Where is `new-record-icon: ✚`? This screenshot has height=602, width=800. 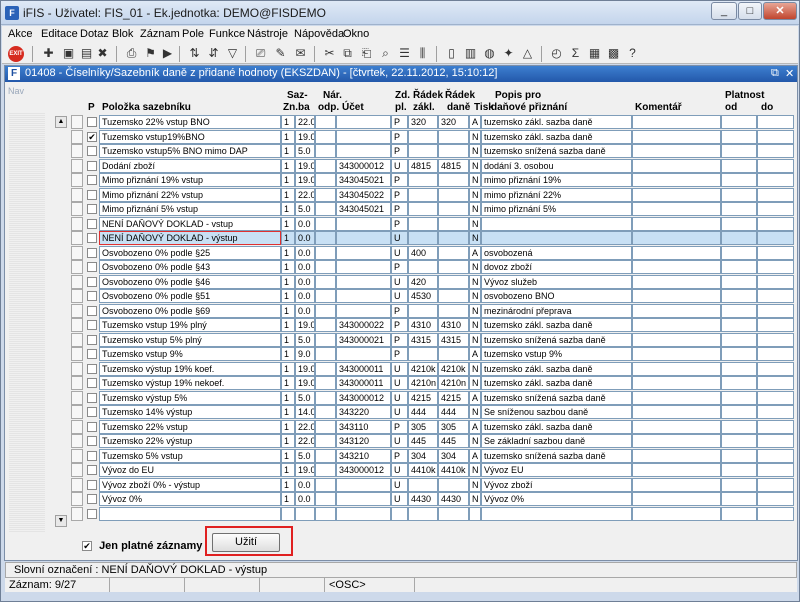
new-record-icon: ✚ is located at coordinates (48, 53).